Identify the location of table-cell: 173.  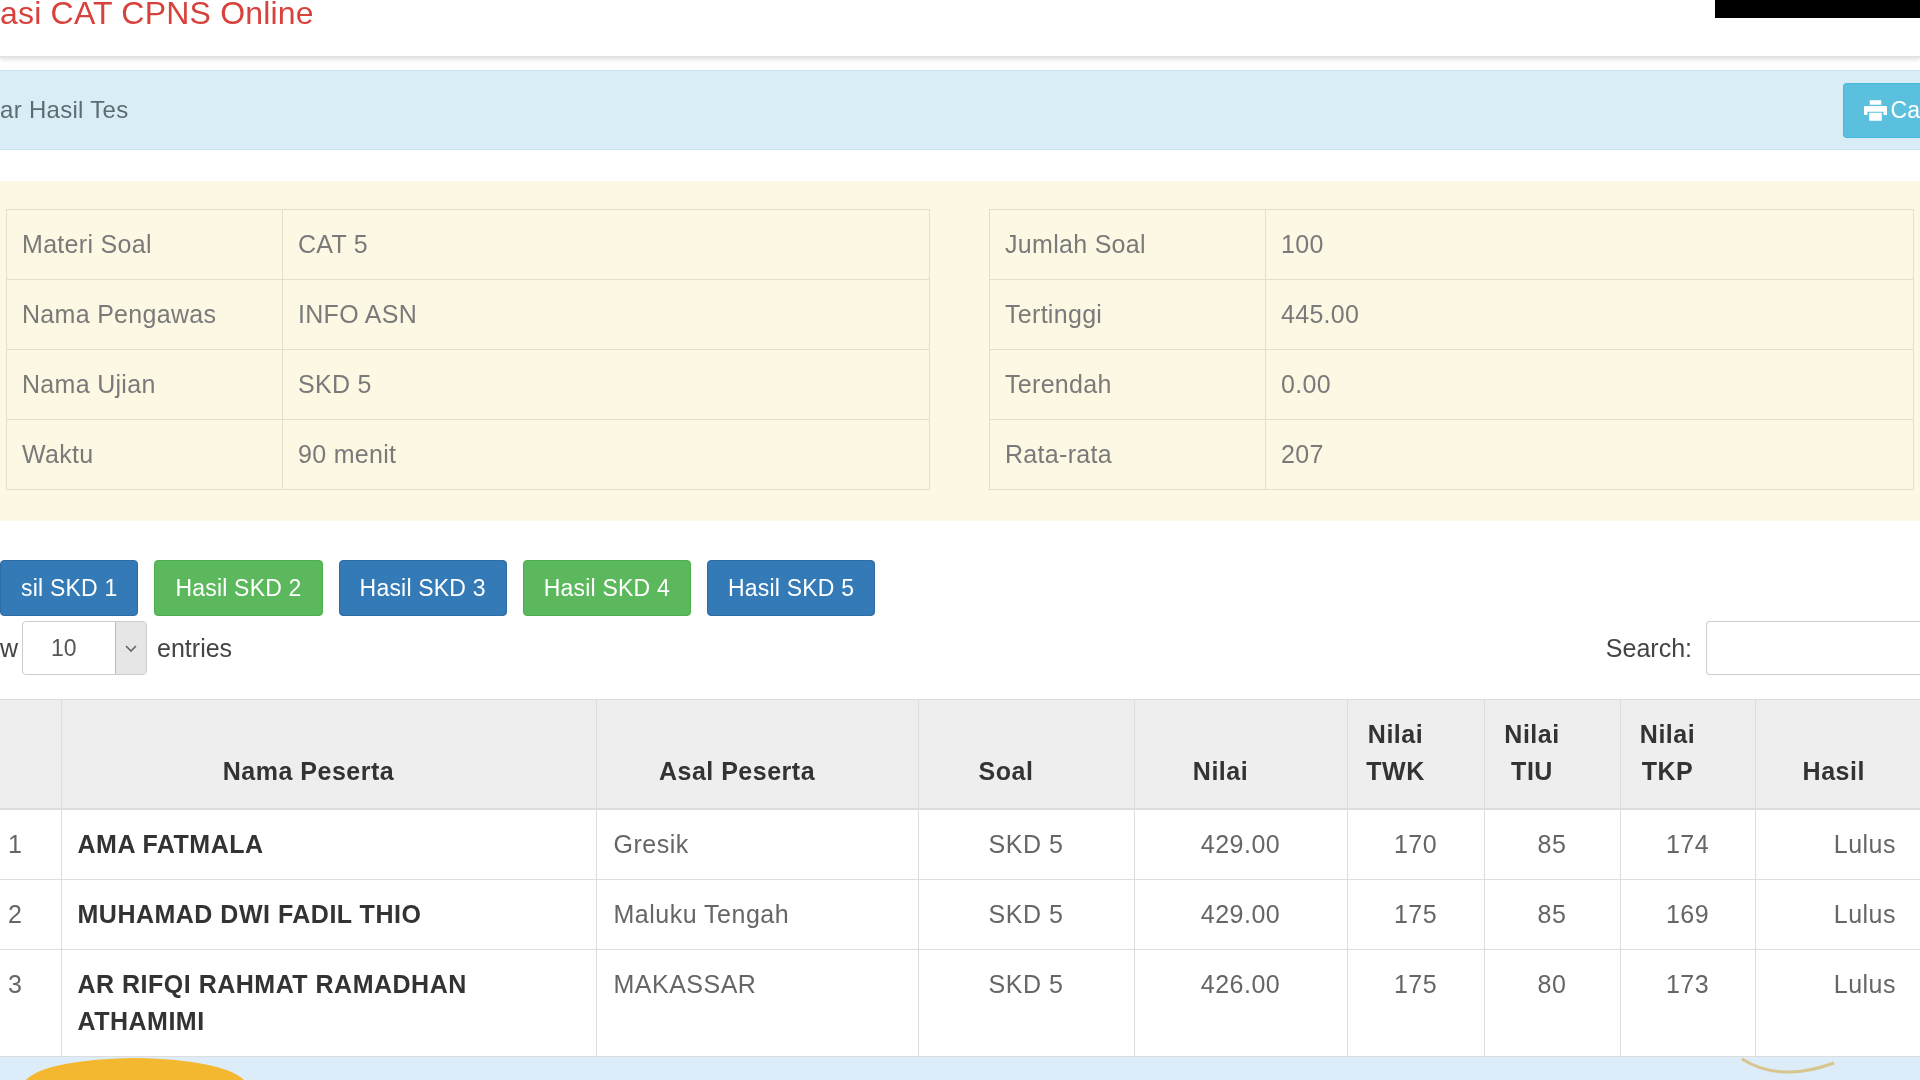
(1687, 1003).